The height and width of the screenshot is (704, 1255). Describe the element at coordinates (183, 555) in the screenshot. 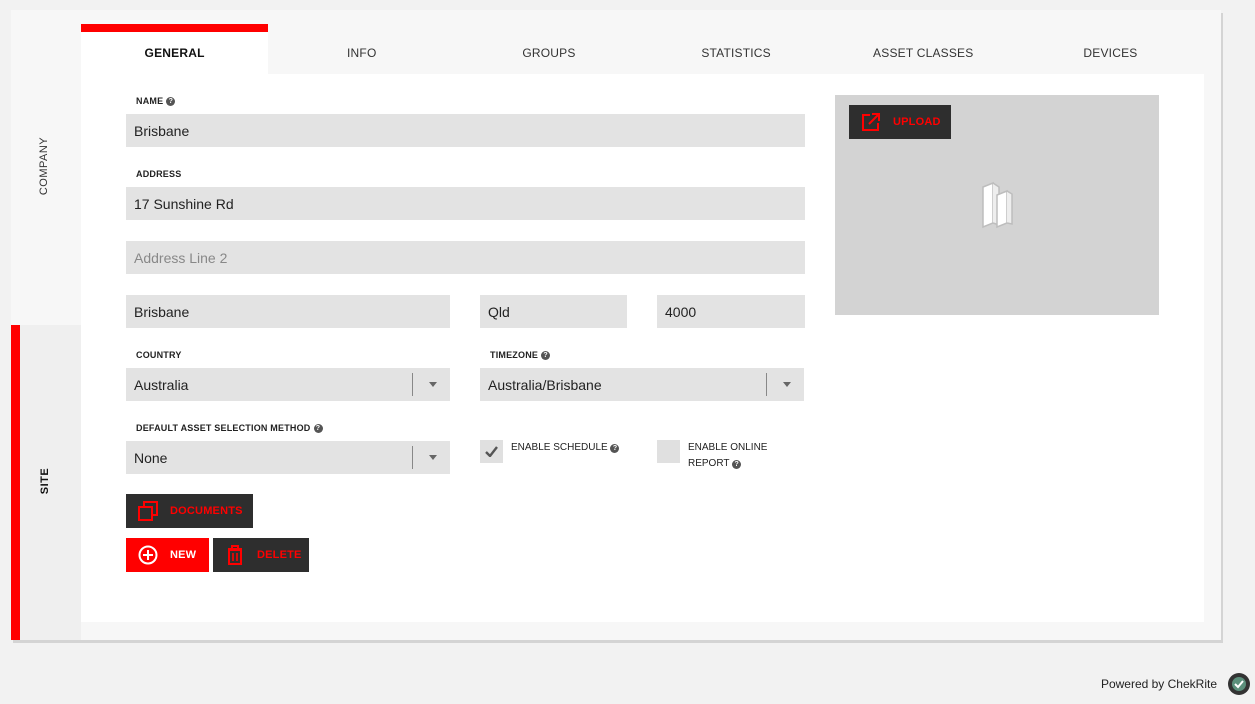

I see `new-button-label: NEW` at that location.